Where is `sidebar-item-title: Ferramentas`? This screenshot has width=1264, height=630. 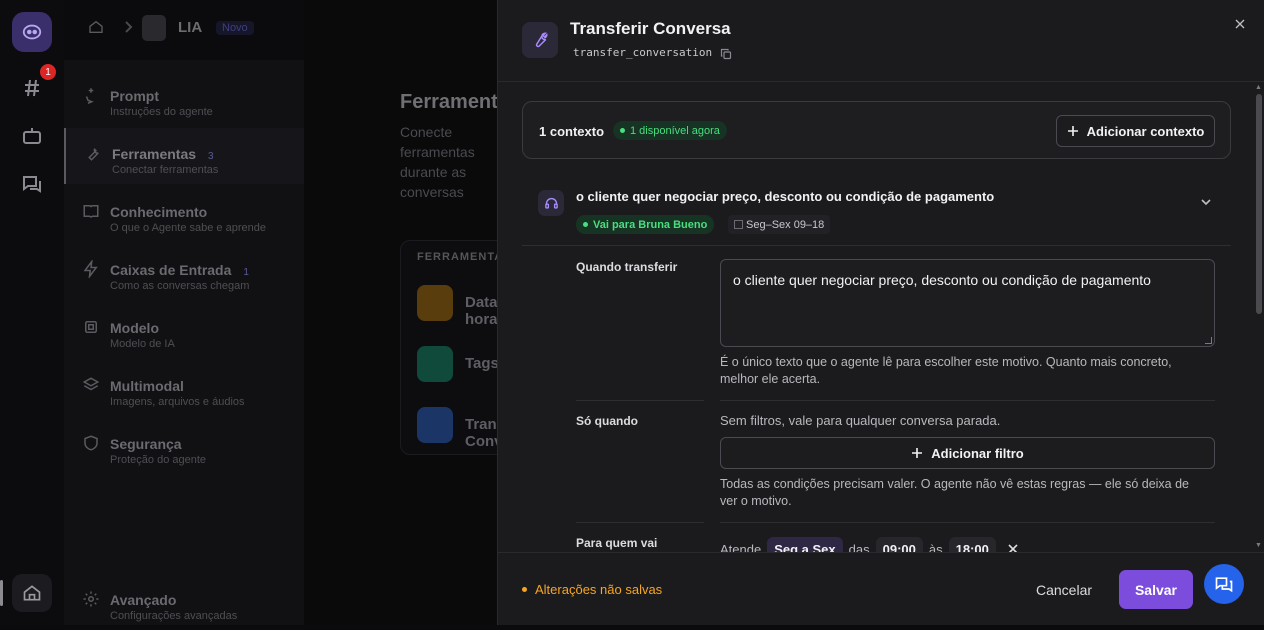 sidebar-item-title: Ferramentas is located at coordinates (154, 154).